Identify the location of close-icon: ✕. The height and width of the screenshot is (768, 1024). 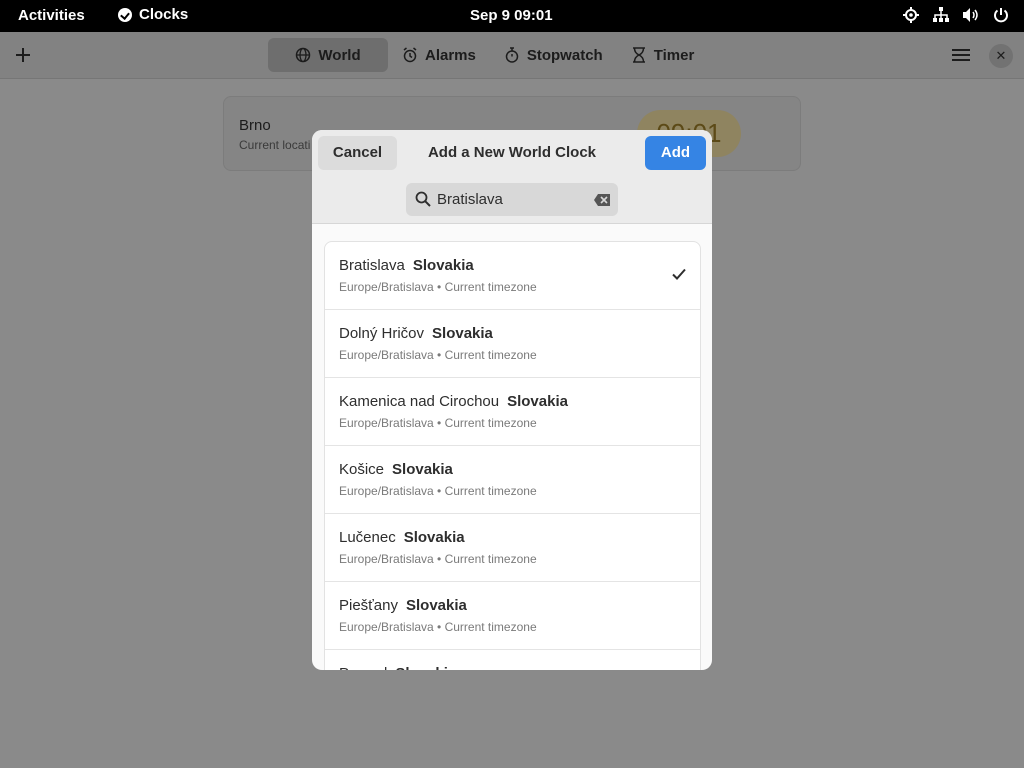
(1001, 55).